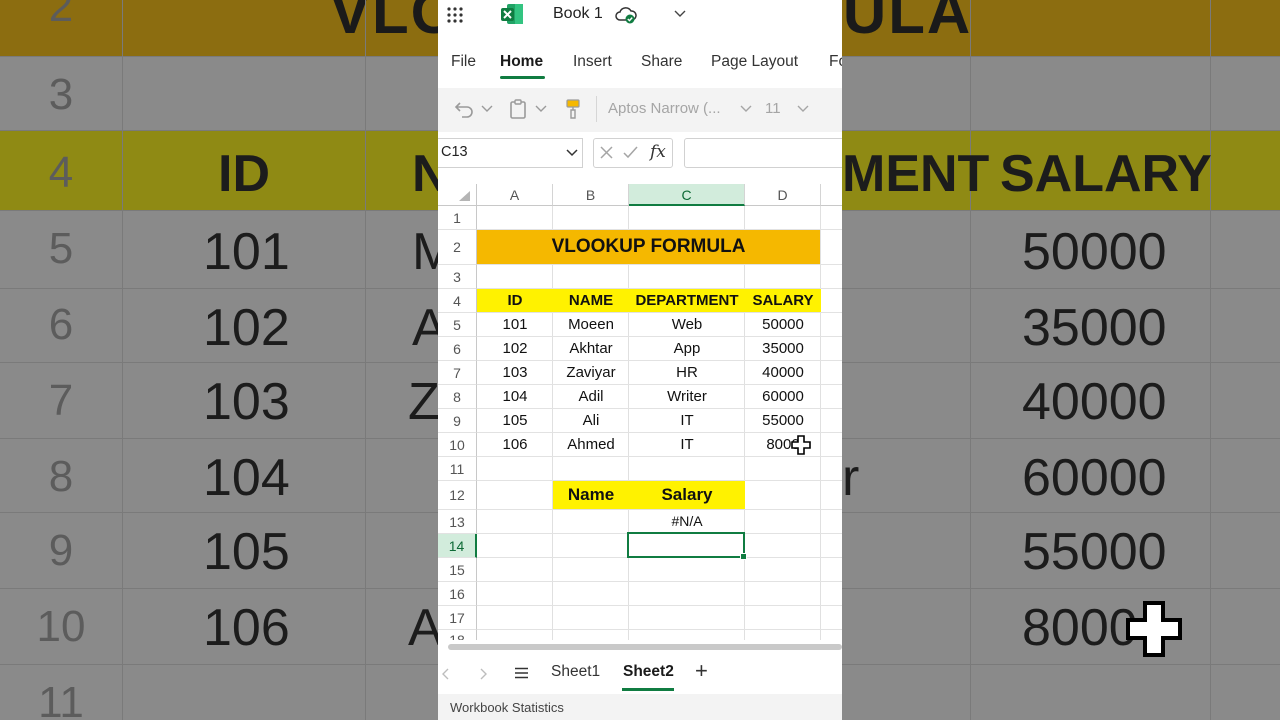 The height and width of the screenshot is (720, 1280). What do you see at coordinates (591, 372) in the screenshot?
I see `table-cell: Zaviyar` at bounding box center [591, 372].